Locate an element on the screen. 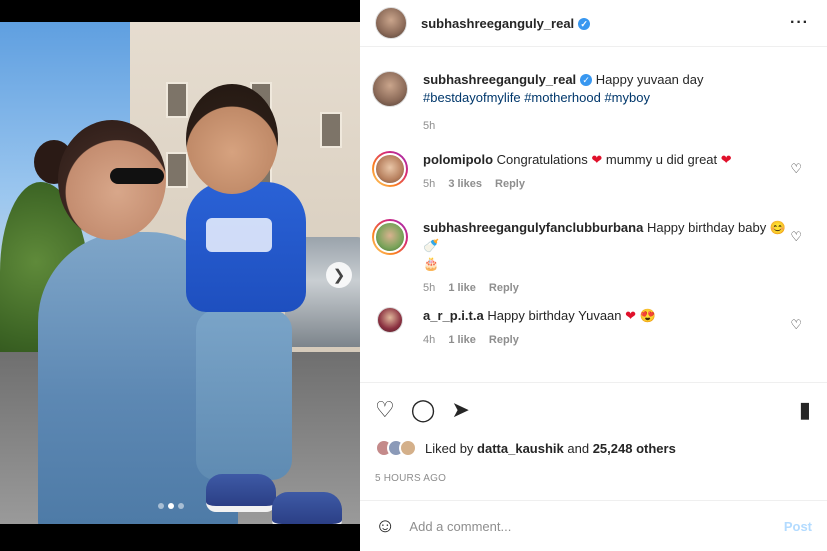  comment-username: polomipolo is located at coordinates (458, 159).